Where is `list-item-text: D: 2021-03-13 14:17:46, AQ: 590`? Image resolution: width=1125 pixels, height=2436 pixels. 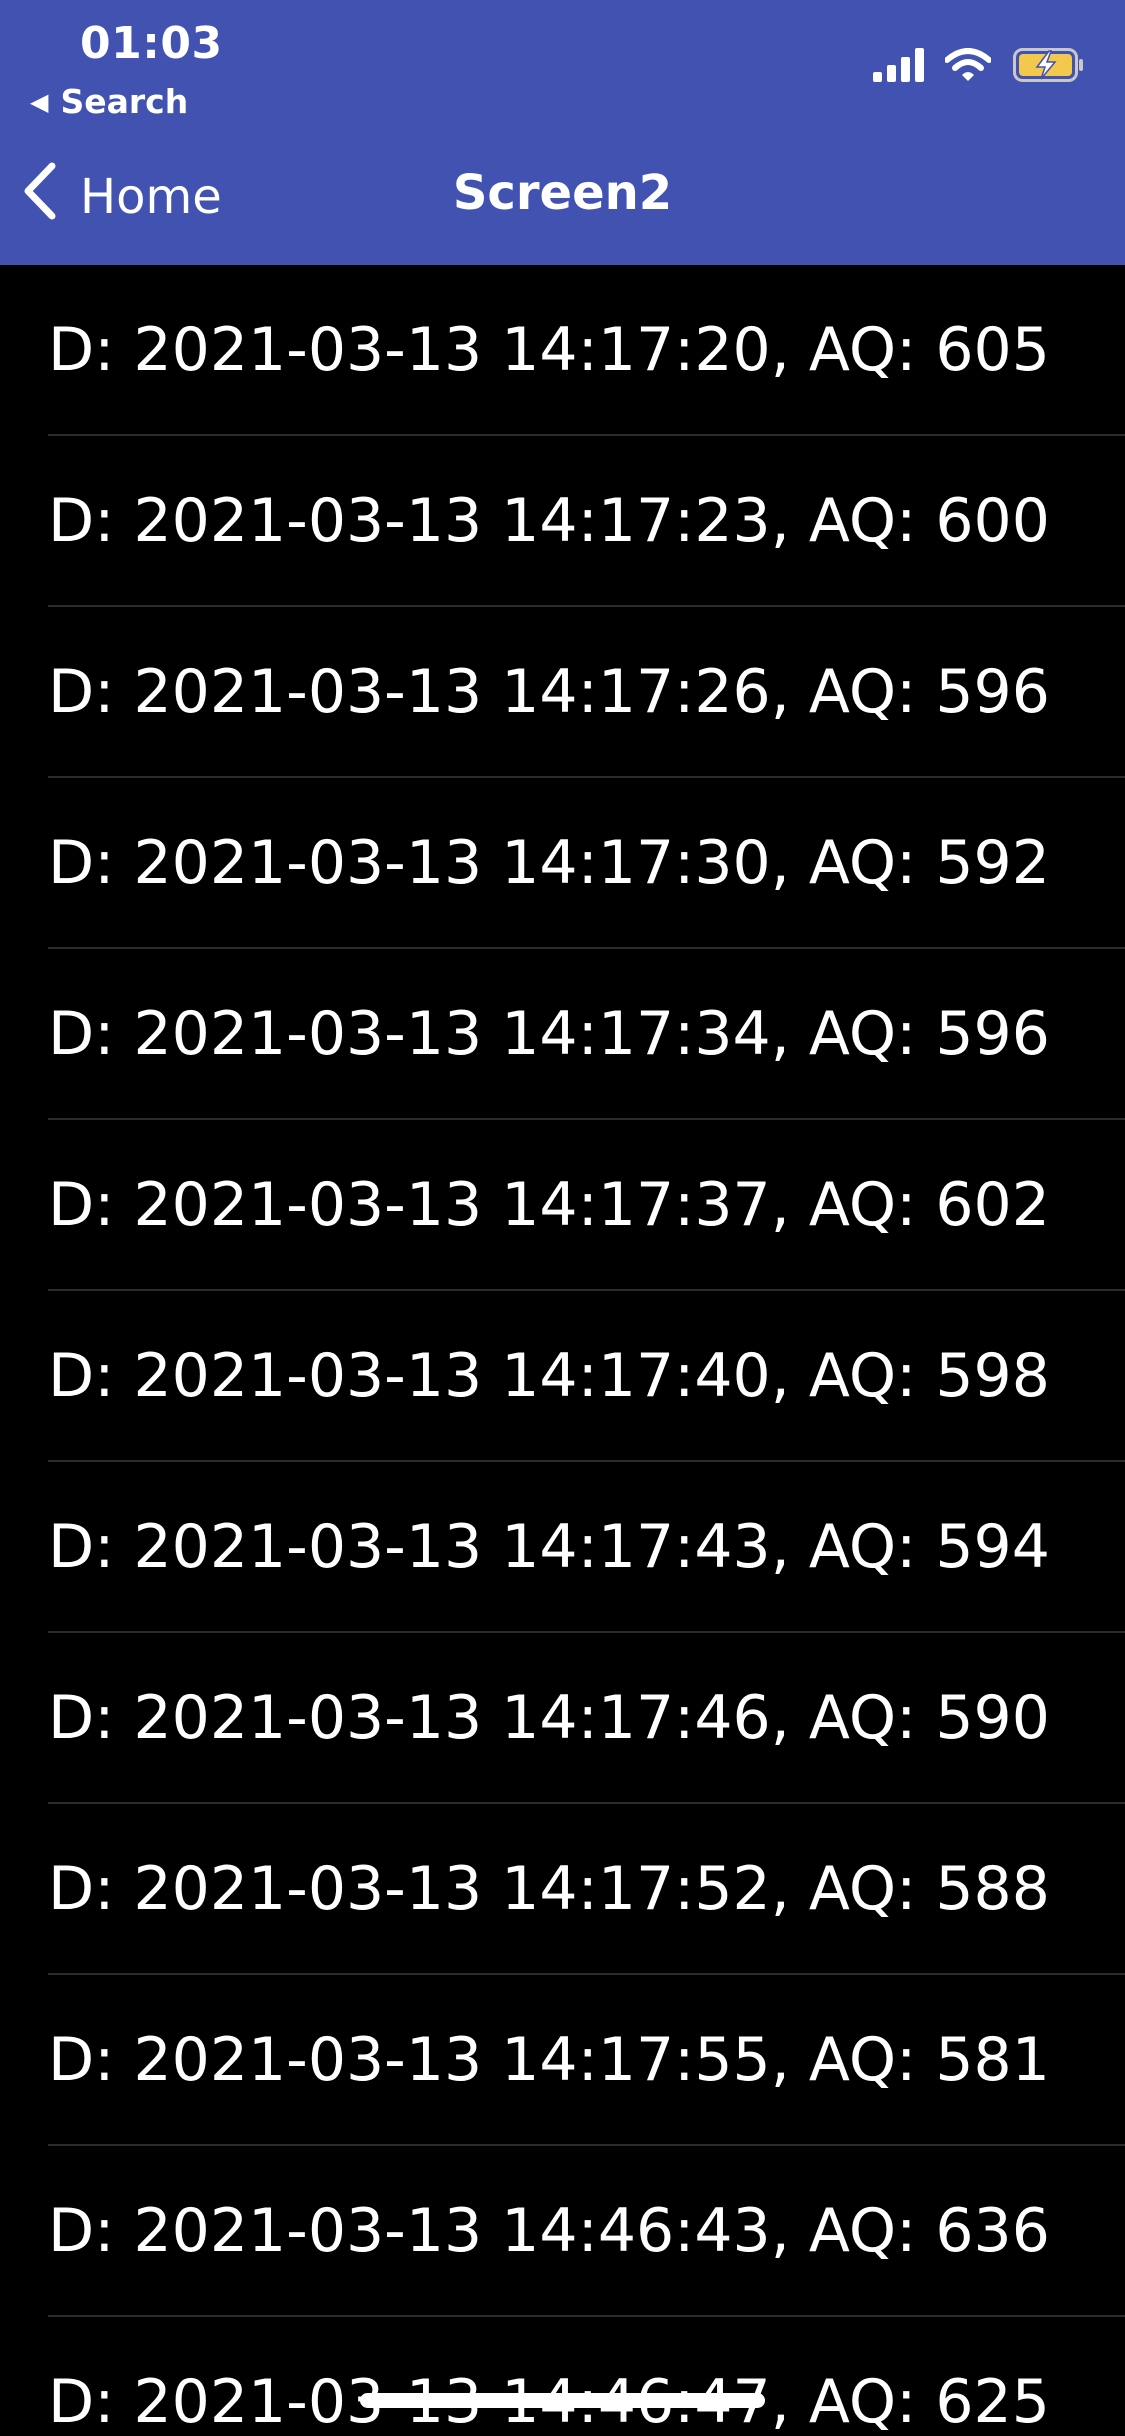
list-item-text: D: 2021-03-13 14:17:46, AQ: 590 is located at coordinates (549, 1718).